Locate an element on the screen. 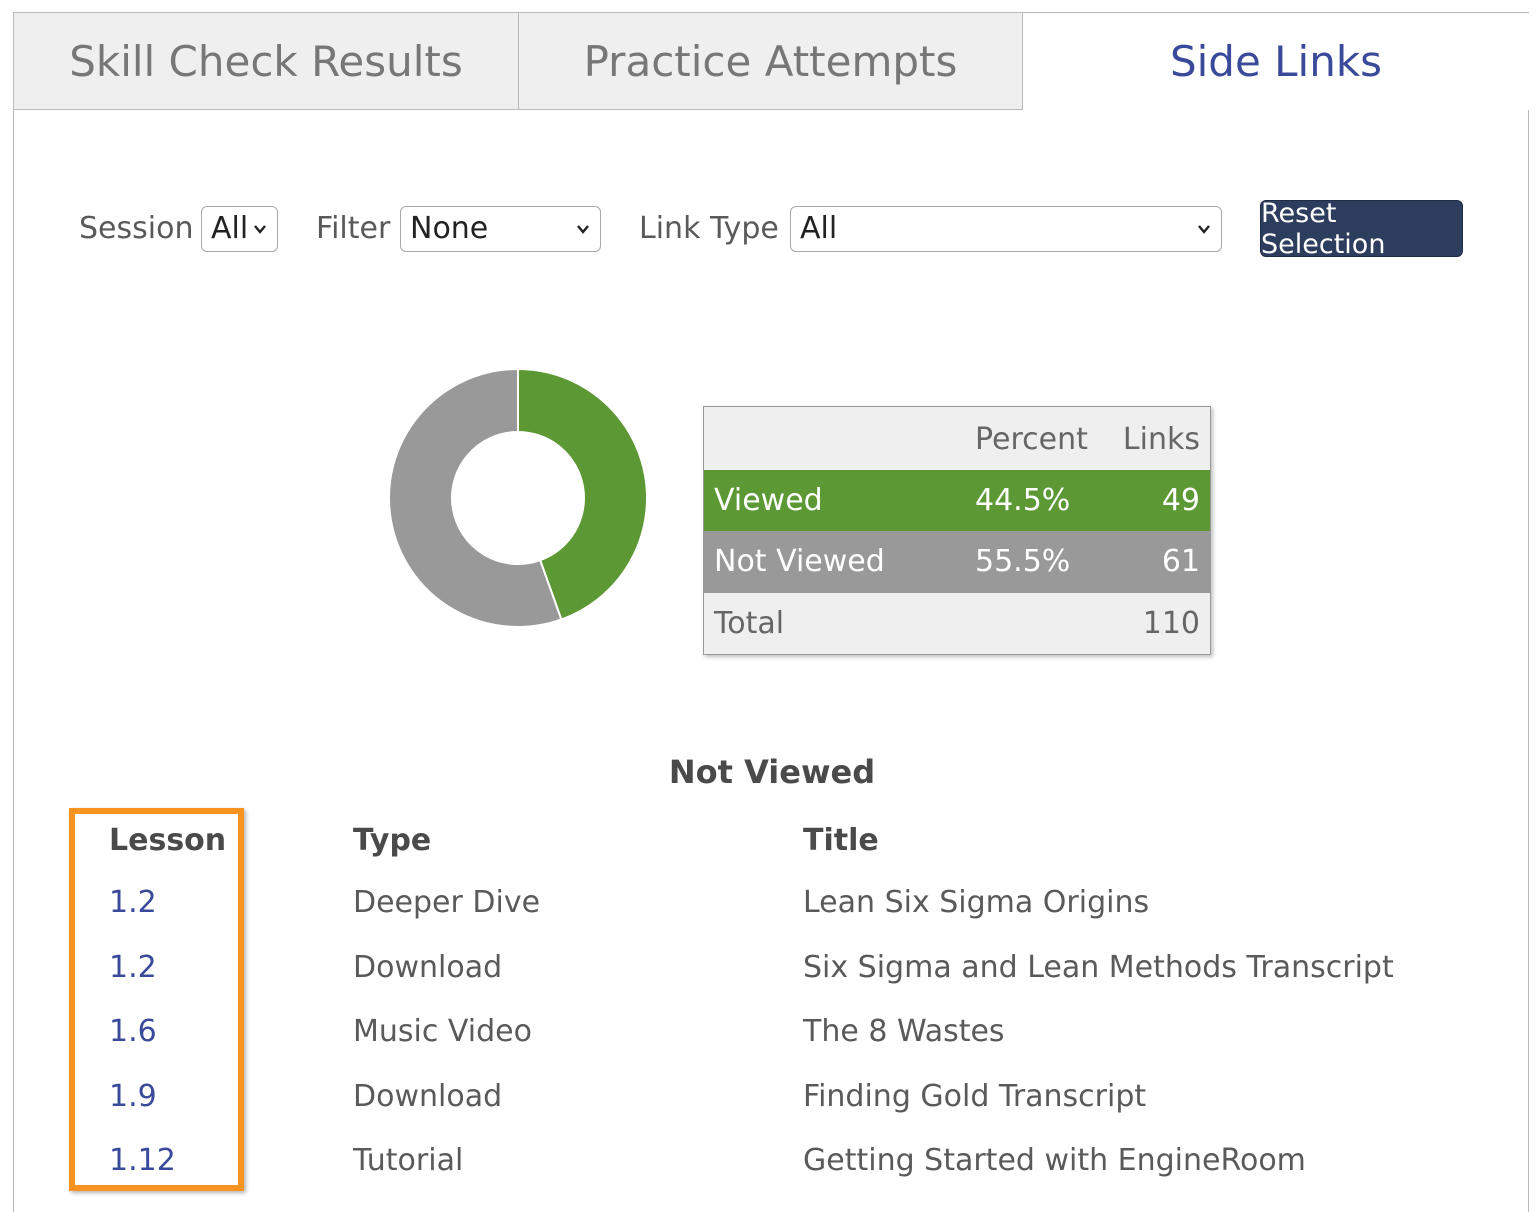 The image size is (1536, 1212). session-select: All is located at coordinates (239, 229).